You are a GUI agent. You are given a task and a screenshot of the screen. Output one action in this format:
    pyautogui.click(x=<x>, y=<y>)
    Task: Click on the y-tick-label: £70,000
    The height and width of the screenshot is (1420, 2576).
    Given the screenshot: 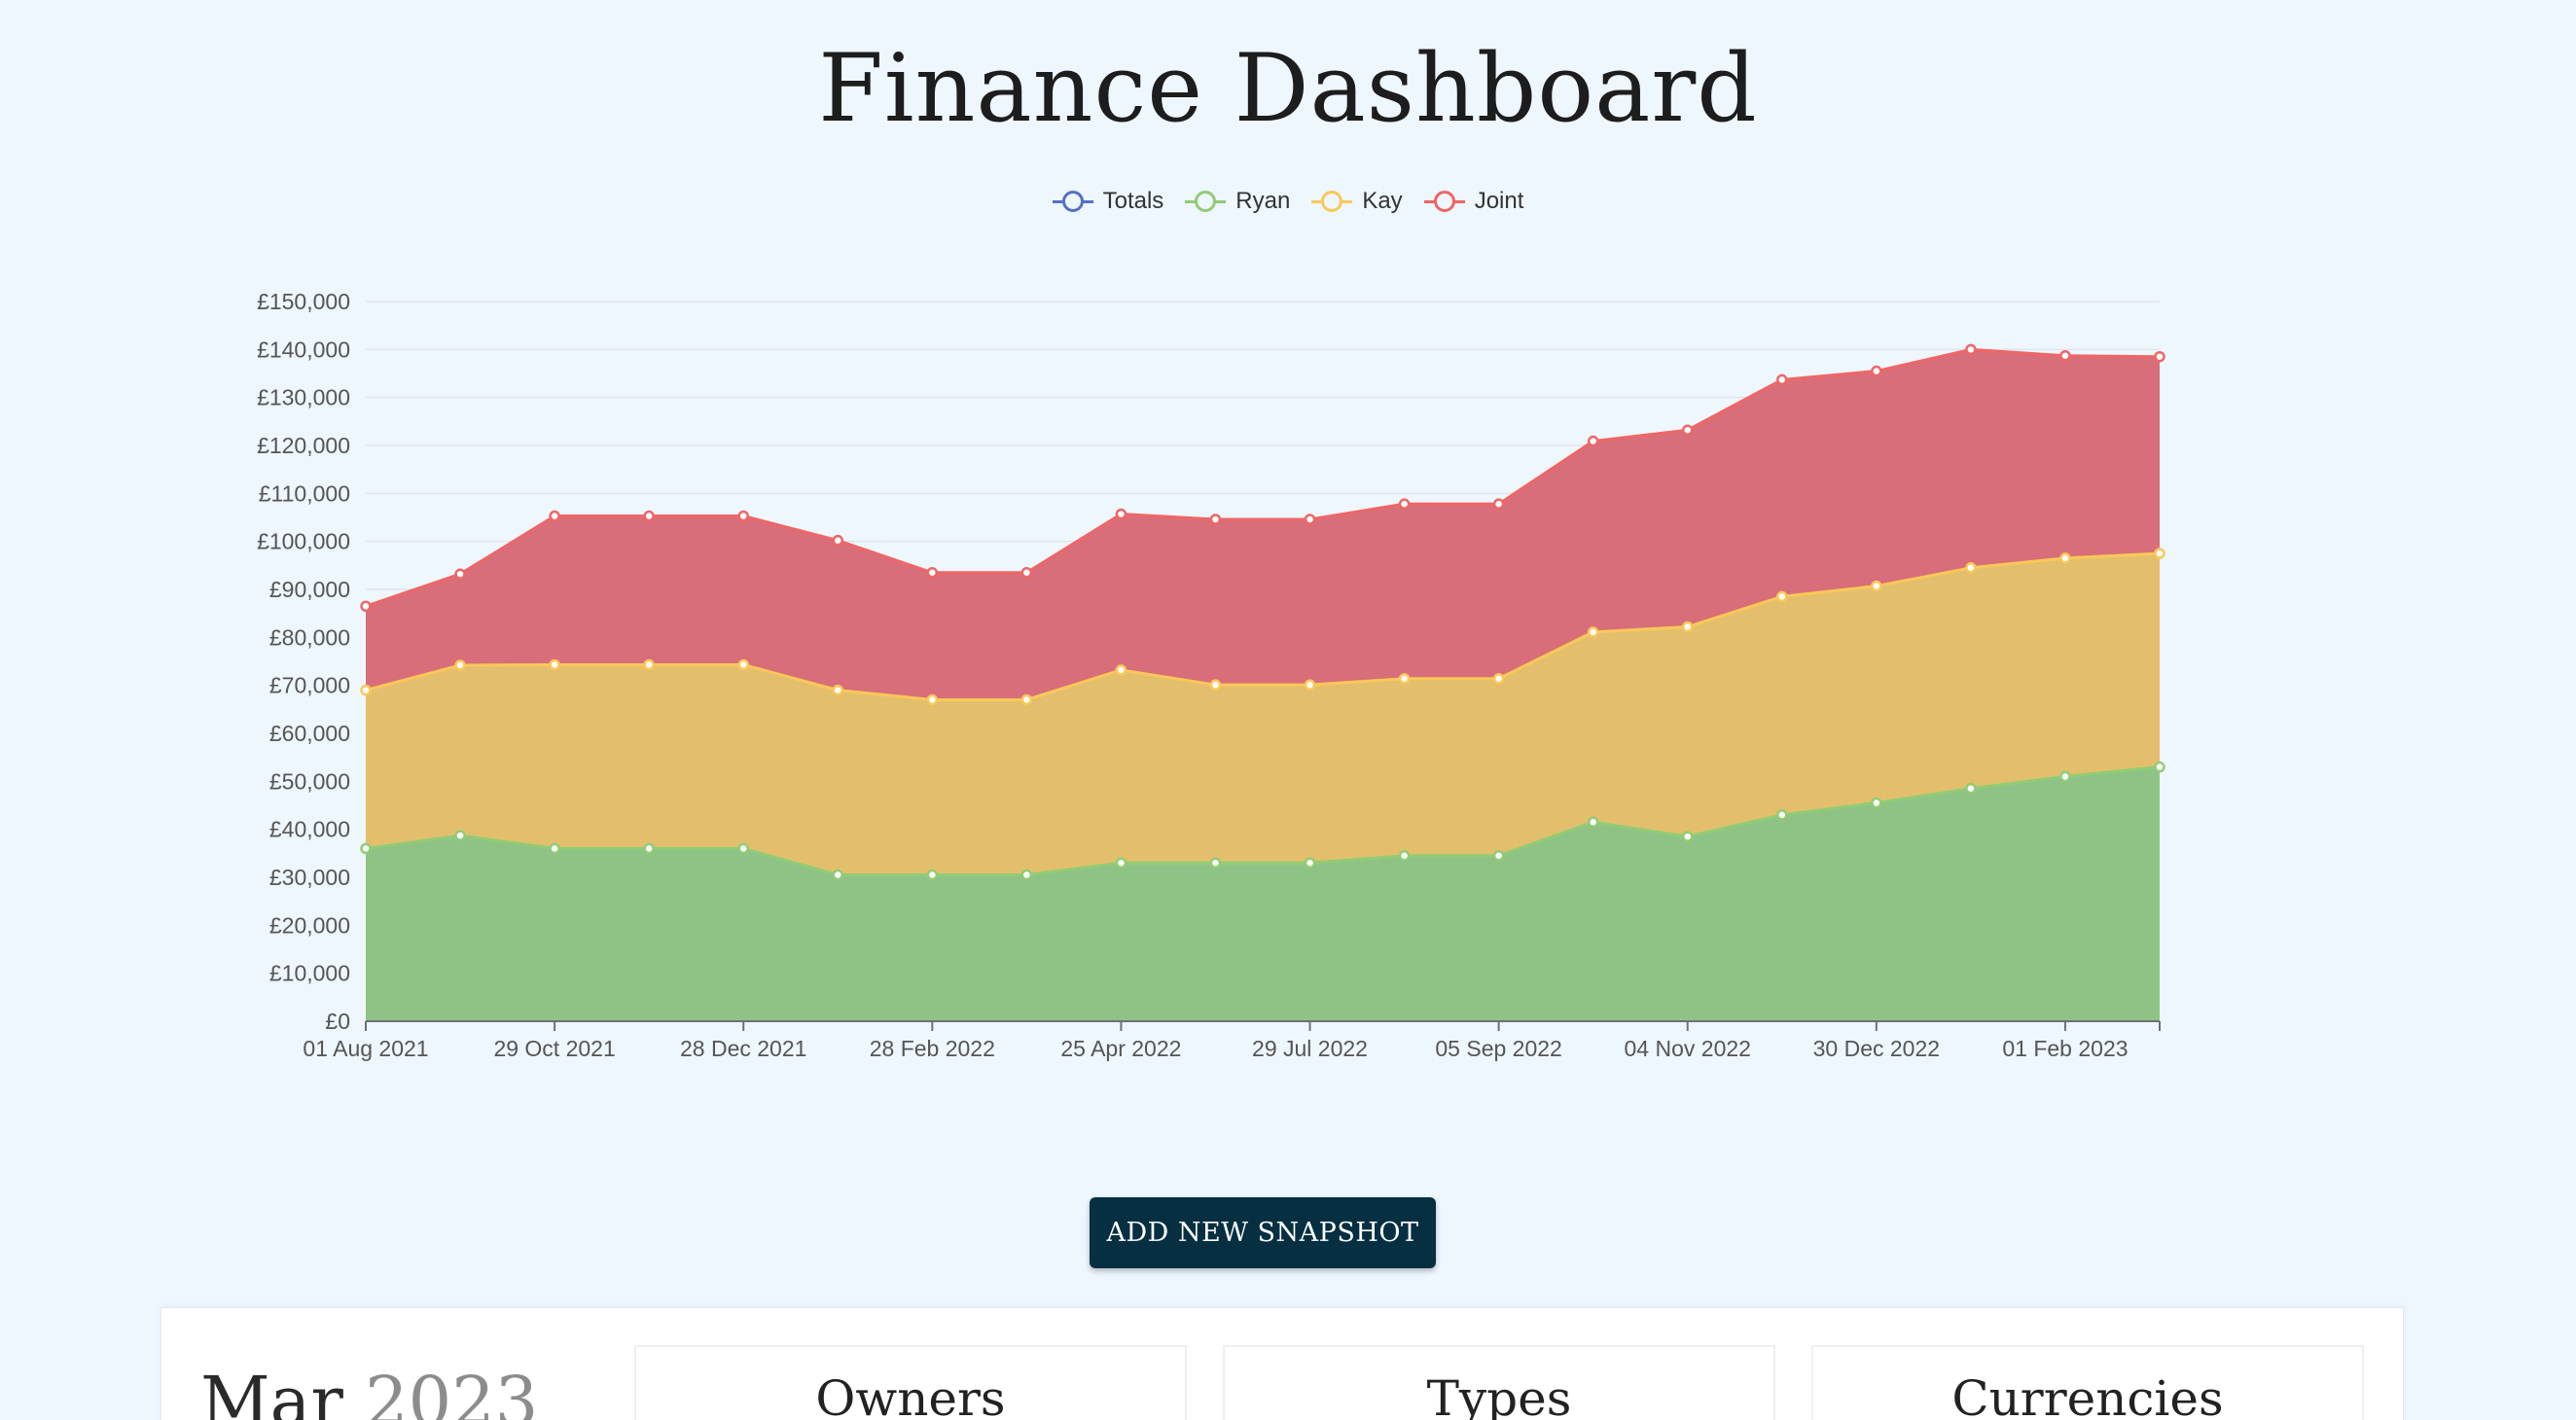 What is the action you would take?
    pyautogui.click(x=309, y=685)
    